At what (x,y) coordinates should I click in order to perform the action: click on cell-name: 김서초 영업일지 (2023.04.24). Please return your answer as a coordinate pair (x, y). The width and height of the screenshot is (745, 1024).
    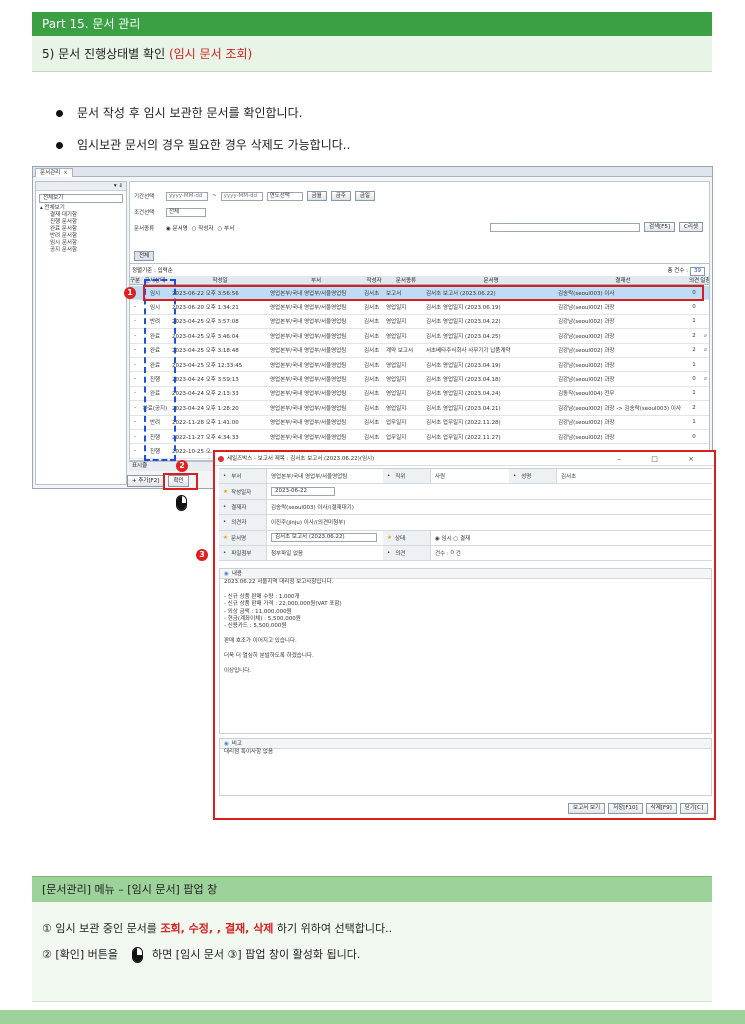
    Looking at the image, I should click on (463, 394).